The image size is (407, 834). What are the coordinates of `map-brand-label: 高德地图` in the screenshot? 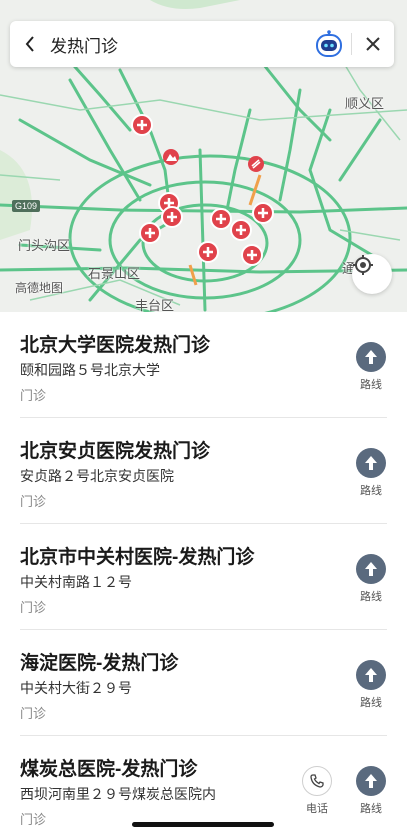 It's located at (39, 288).